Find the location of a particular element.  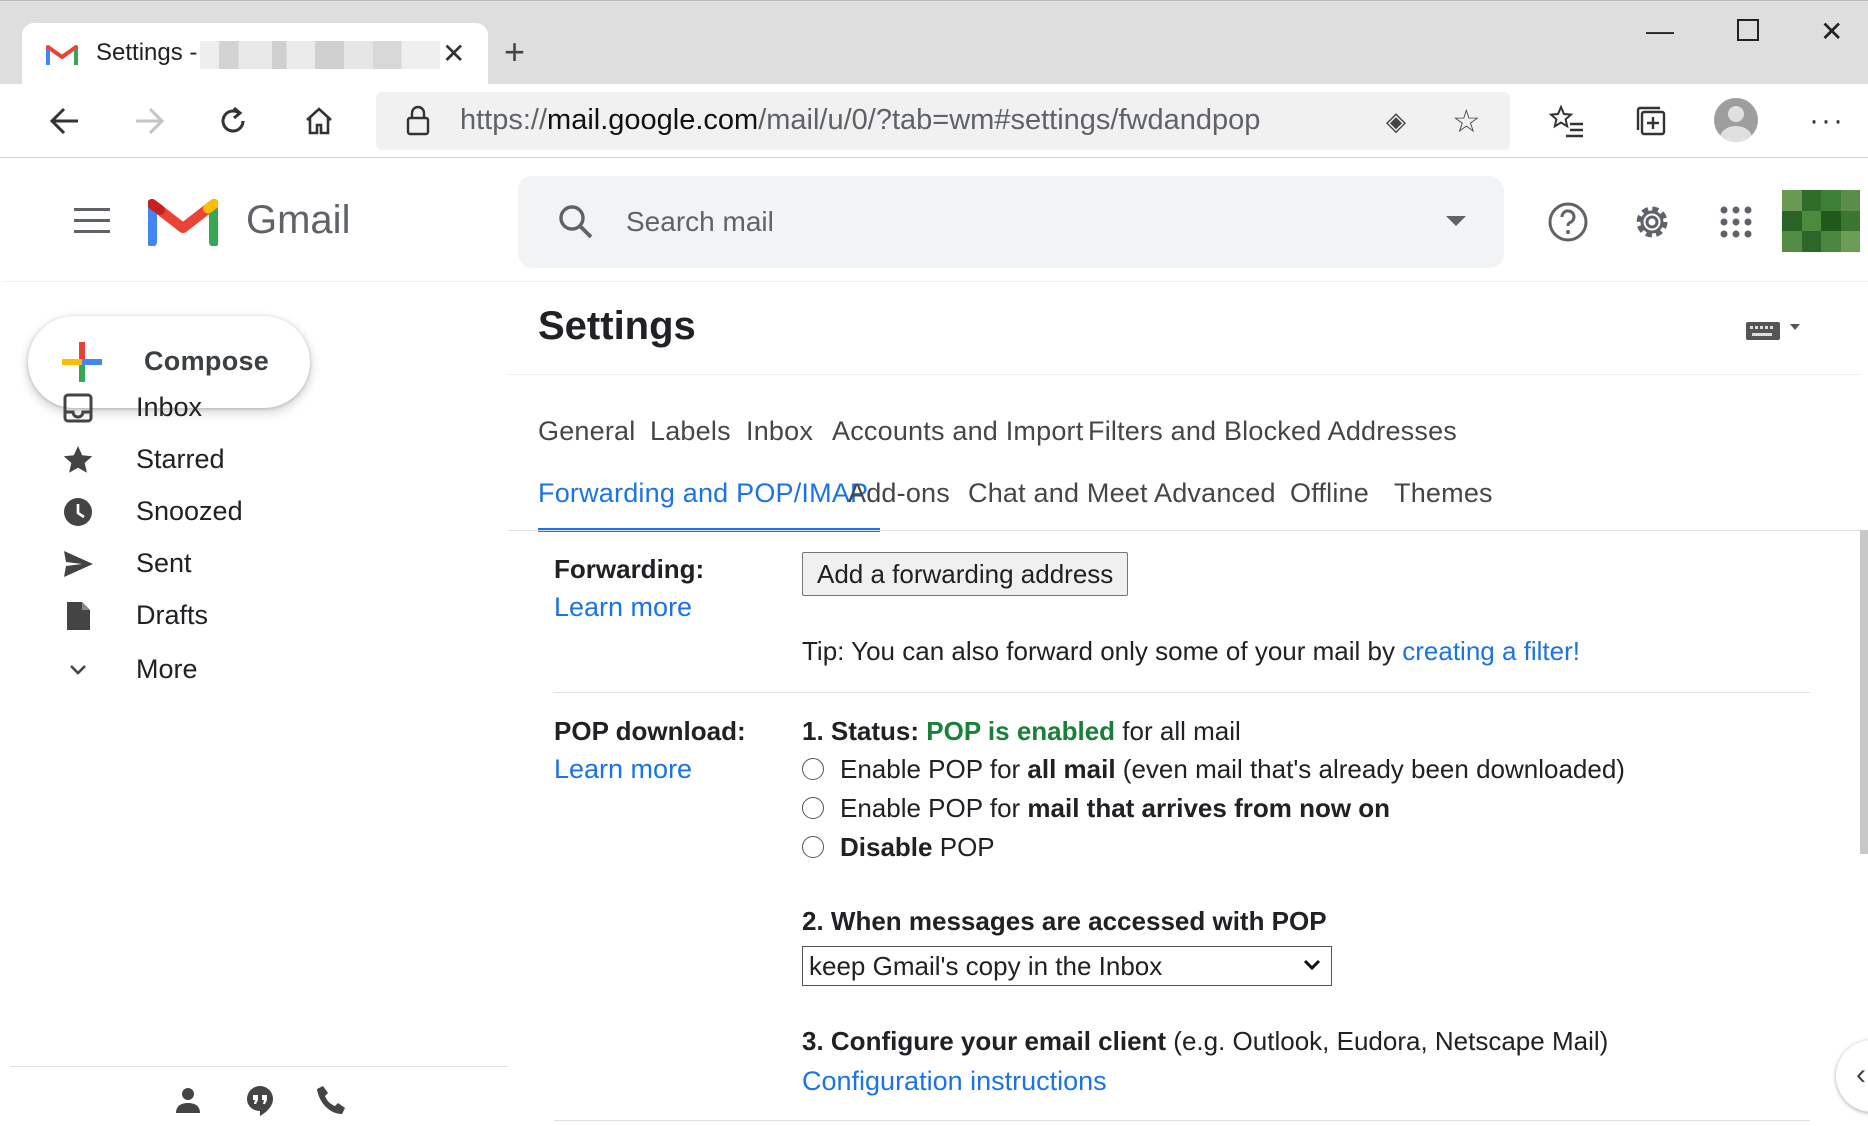

configuration-instructions-link: Configuration instructions is located at coordinates (954, 1081).